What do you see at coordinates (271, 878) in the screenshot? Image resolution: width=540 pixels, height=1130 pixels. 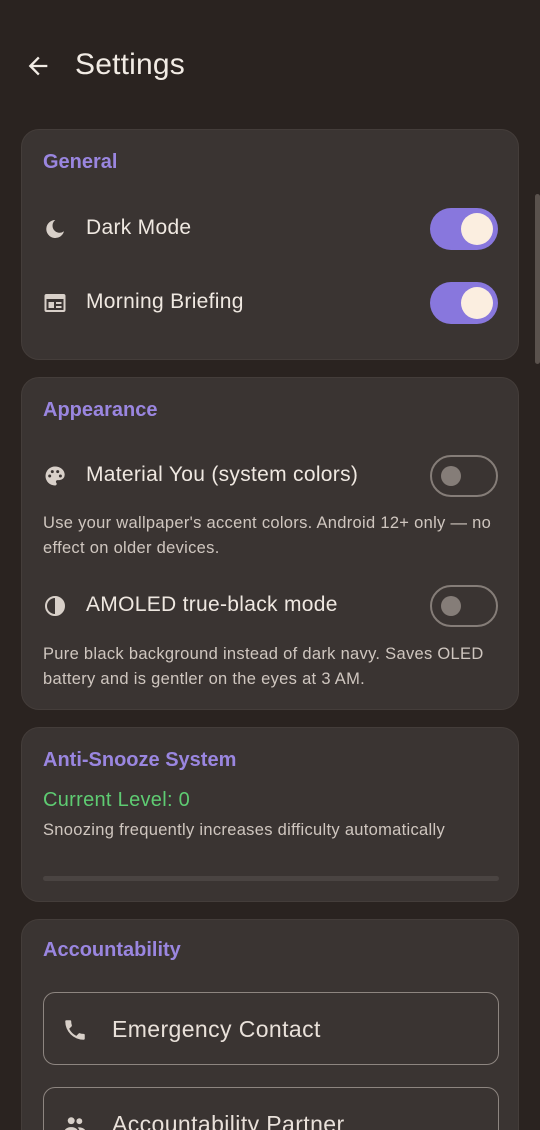 I see `snooze-progress-bar` at bounding box center [271, 878].